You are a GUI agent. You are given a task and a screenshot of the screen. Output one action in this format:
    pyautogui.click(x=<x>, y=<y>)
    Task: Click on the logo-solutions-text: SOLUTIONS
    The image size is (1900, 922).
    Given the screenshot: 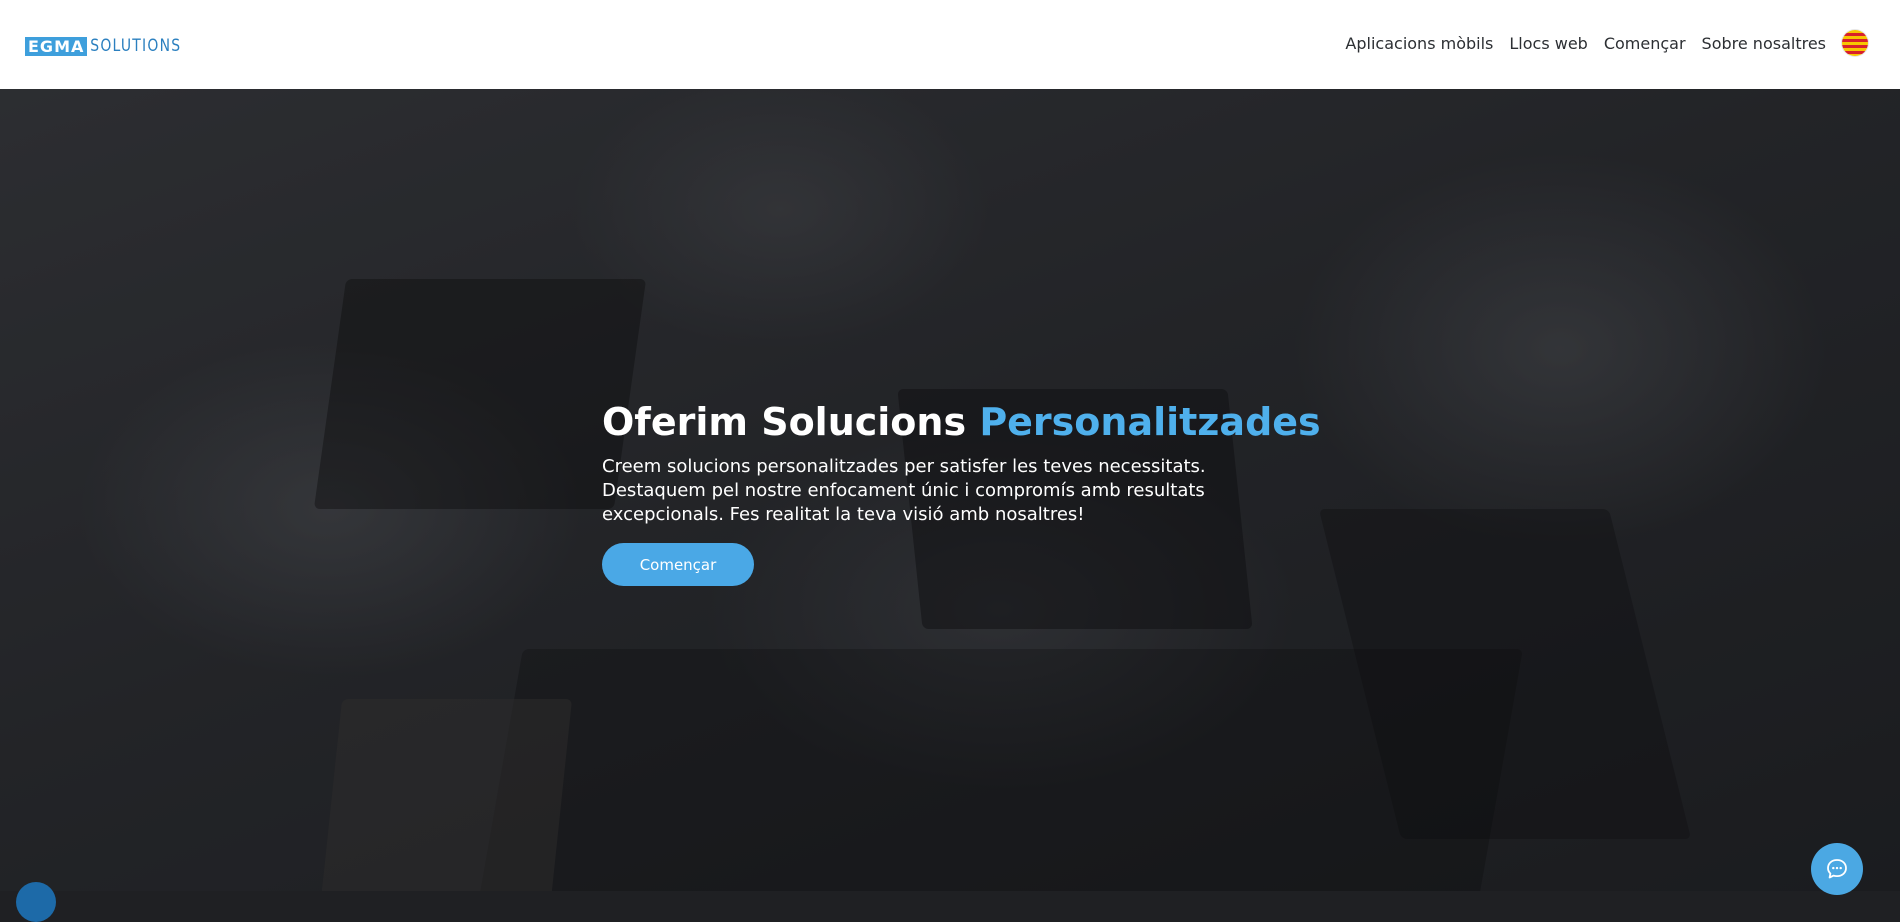 What is the action you would take?
    pyautogui.click(x=136, y=46)
    